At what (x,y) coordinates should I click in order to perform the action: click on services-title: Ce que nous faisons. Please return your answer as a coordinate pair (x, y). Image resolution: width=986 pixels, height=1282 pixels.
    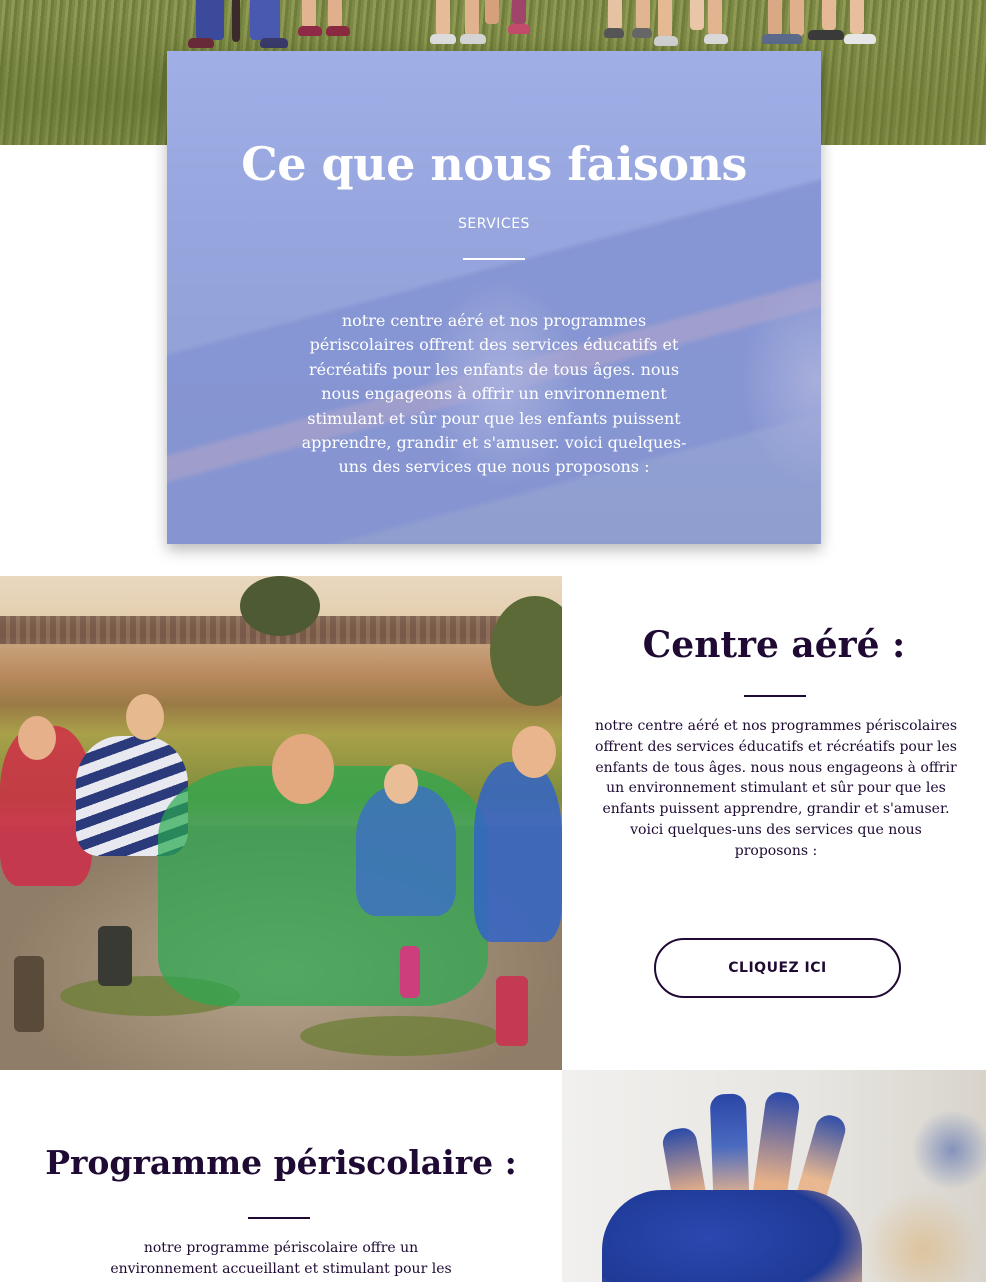
    Looking at the image, I should click on (494, 164).